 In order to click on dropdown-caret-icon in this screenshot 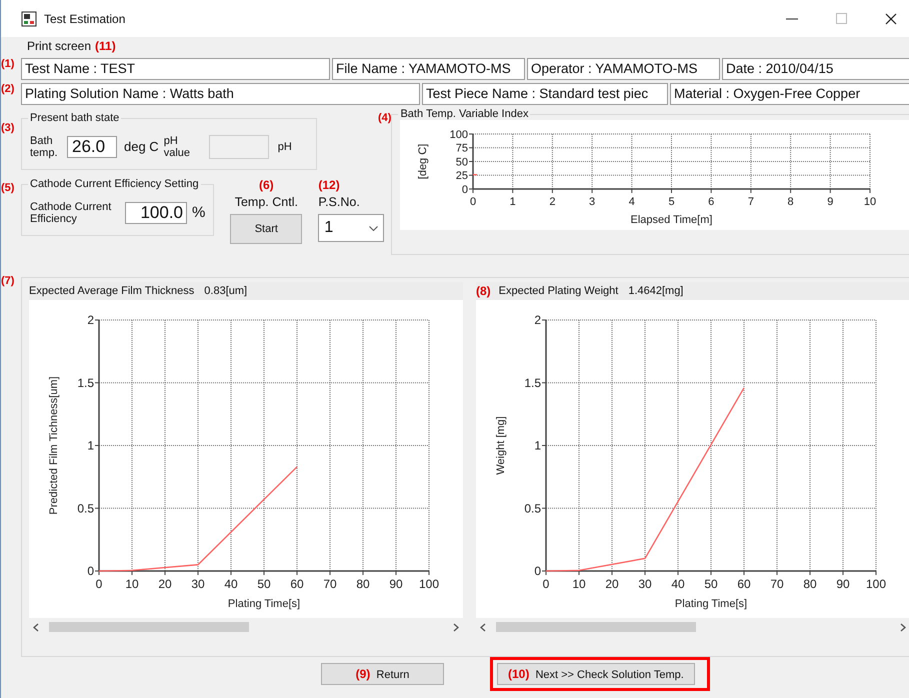, I will do `click(373, 228)`.